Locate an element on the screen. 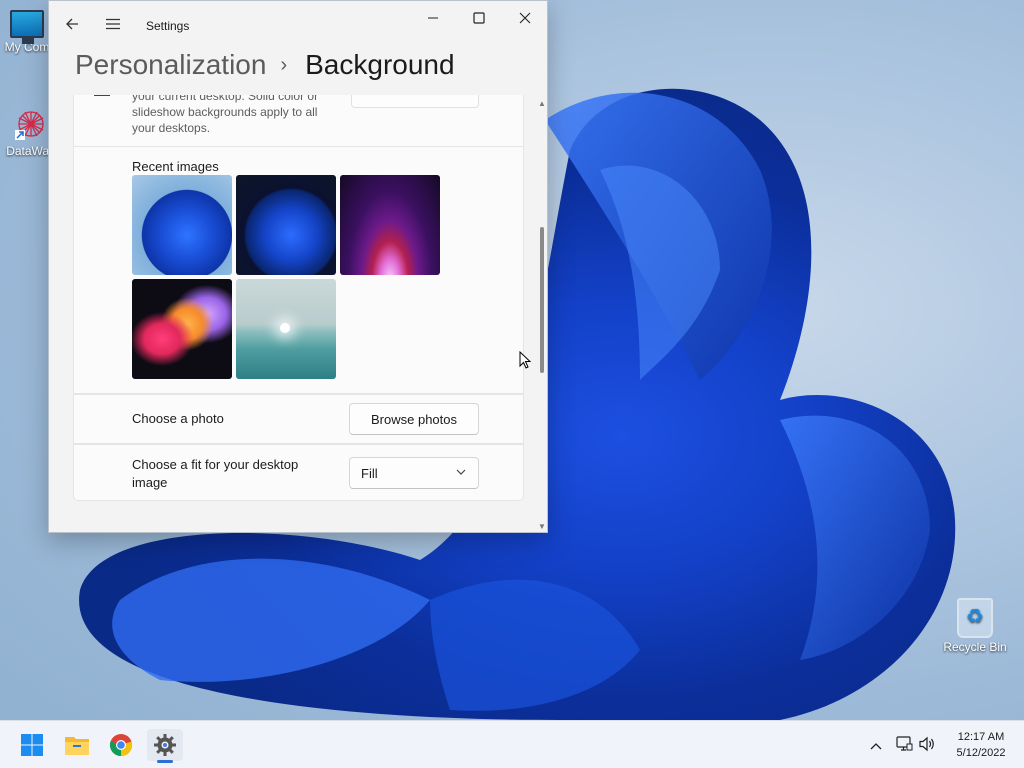  taskbar-chrome is located at coordinates (121, 745).